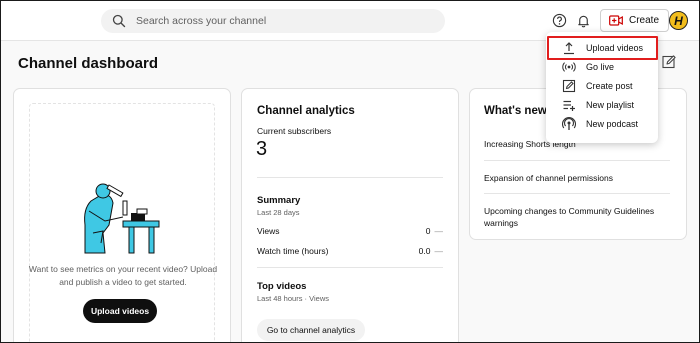 Image resolution: width=700 pixels, height=343 pixels. What do you see at coordinates (294, 131) in the screenshot?
I see `subscribers-label: Current subscribers` at bounding box center [294, 131].